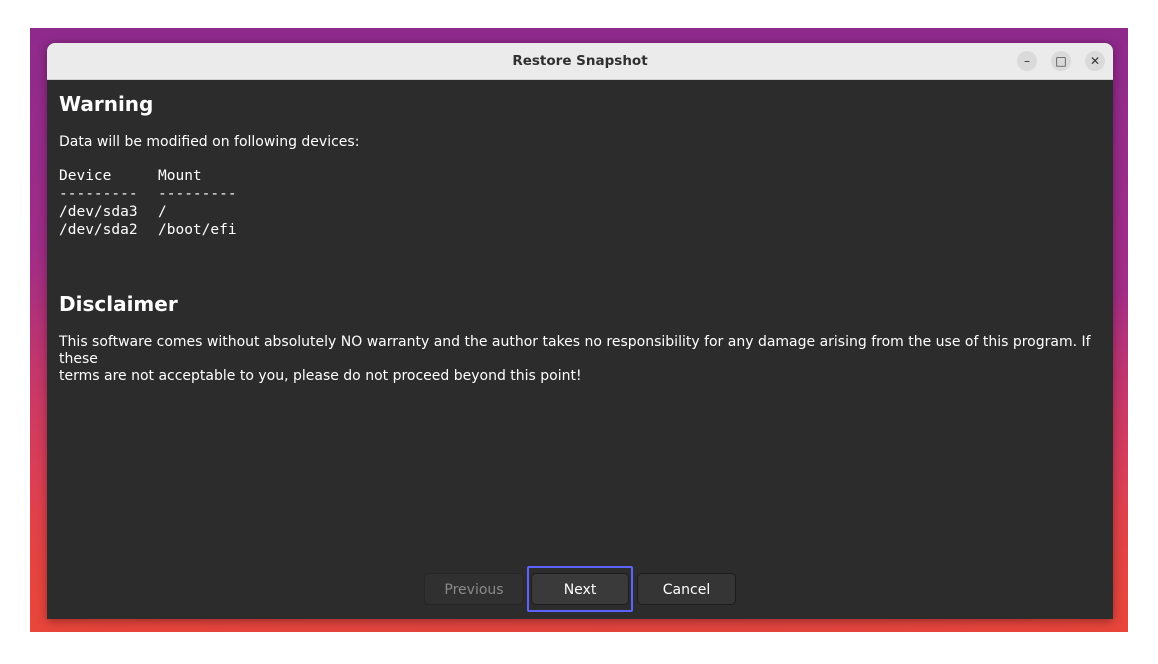 The height and width of the screenshot is (664, 1158). Describe the element at coordinates (1095, 61) in the screenshot. I see `close-icon: ✕` at that location.